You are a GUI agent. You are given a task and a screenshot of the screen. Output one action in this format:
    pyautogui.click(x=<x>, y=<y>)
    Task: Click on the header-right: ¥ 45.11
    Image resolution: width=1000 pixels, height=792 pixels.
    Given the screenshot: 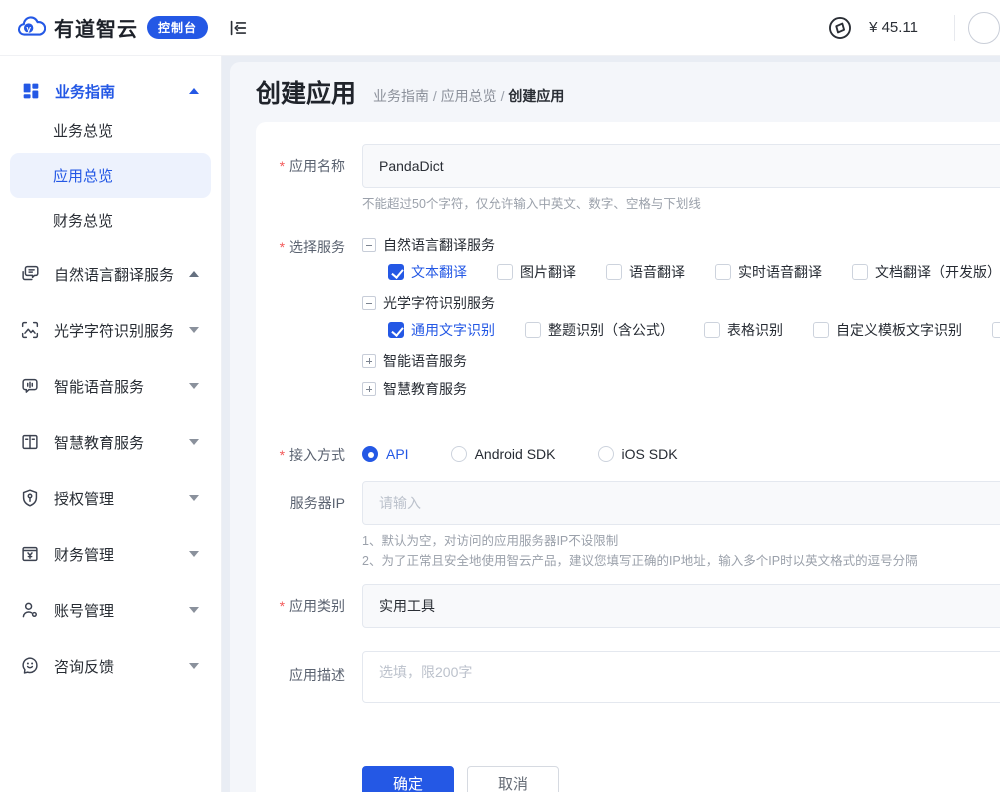 What is the action you would take?
    pyautogui.click(x=913, y=27)
    